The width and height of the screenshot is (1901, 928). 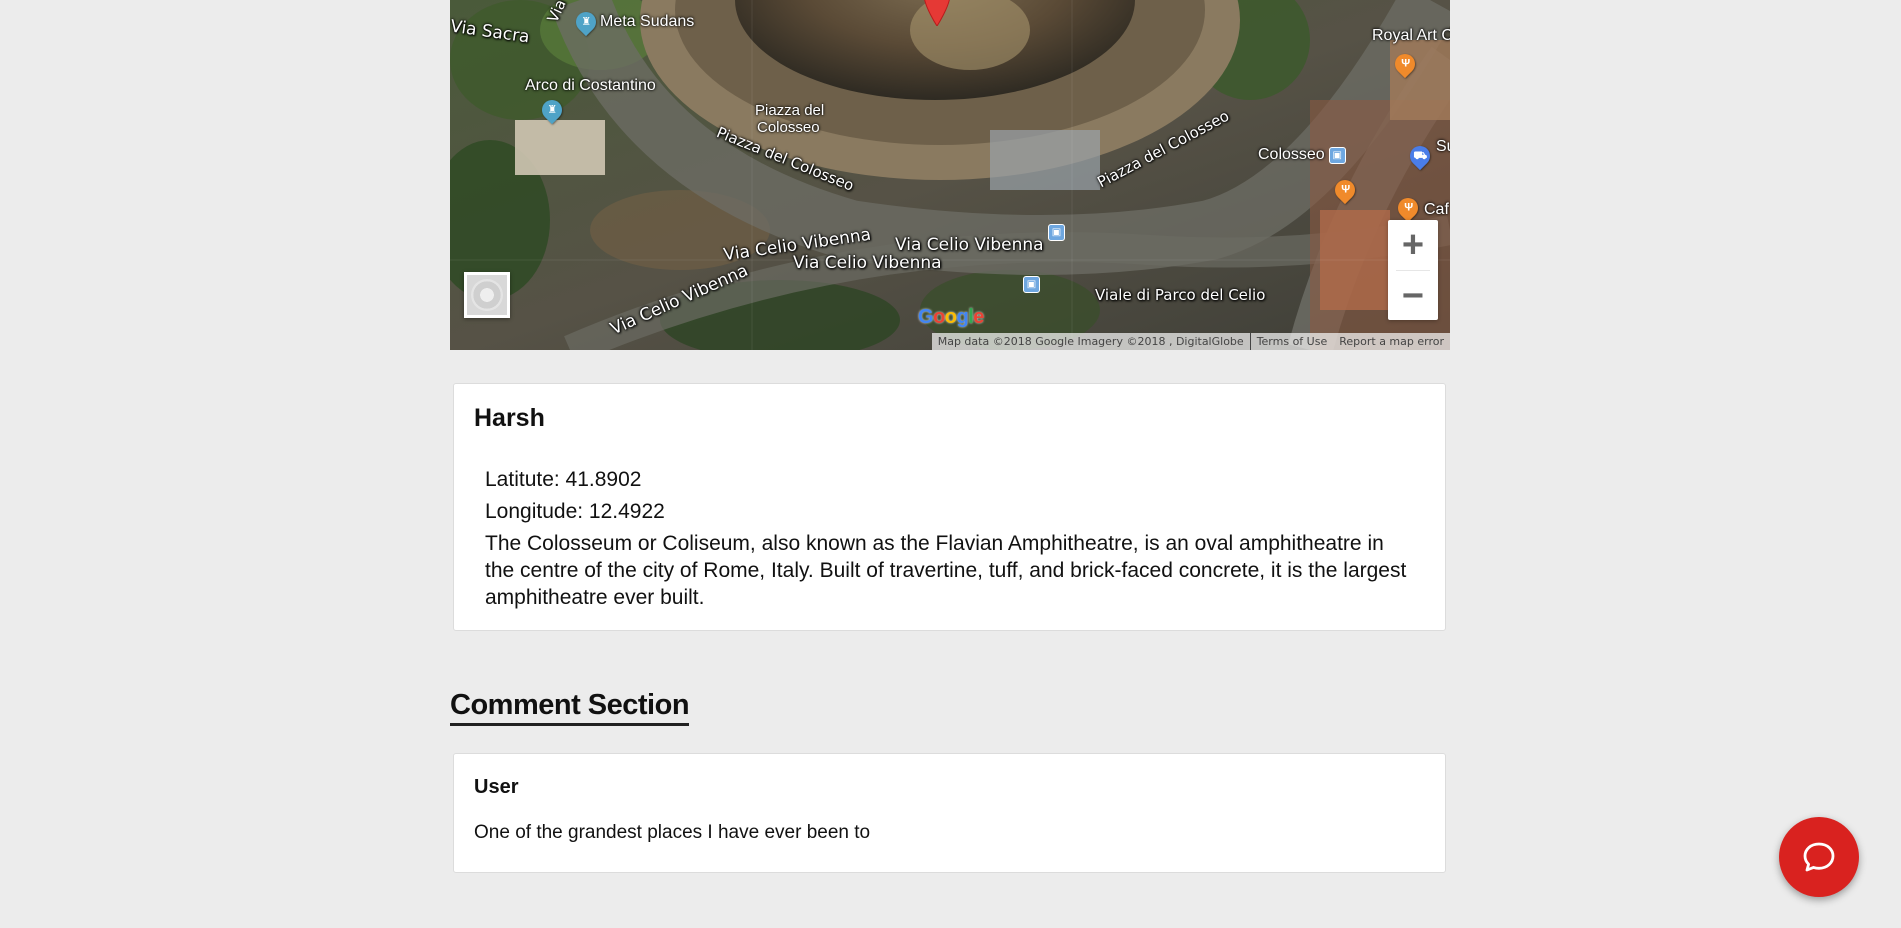 I want to click on google-logo: Google, so click(x=951, y=317).